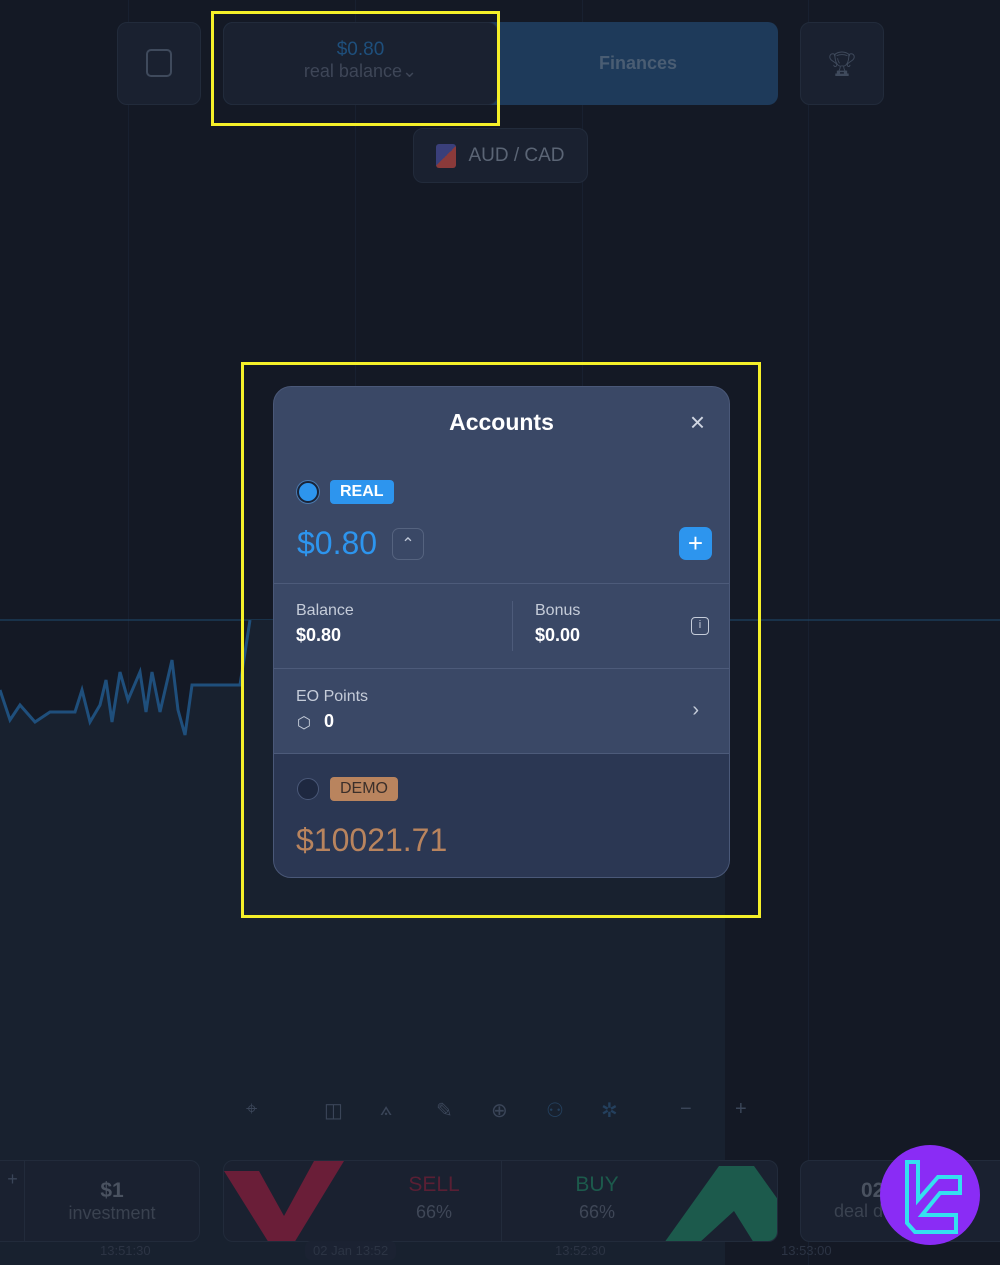  I want to click on zoom-out-icon: −, so click(686, 1109).